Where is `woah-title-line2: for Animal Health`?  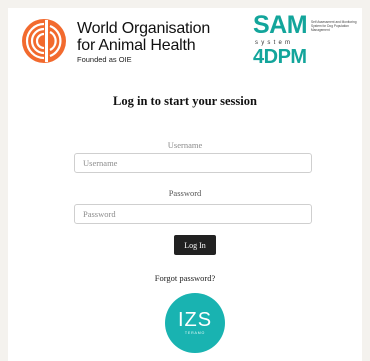
woah-title-line2: for Animal Health is located at coordinates (136, 45).